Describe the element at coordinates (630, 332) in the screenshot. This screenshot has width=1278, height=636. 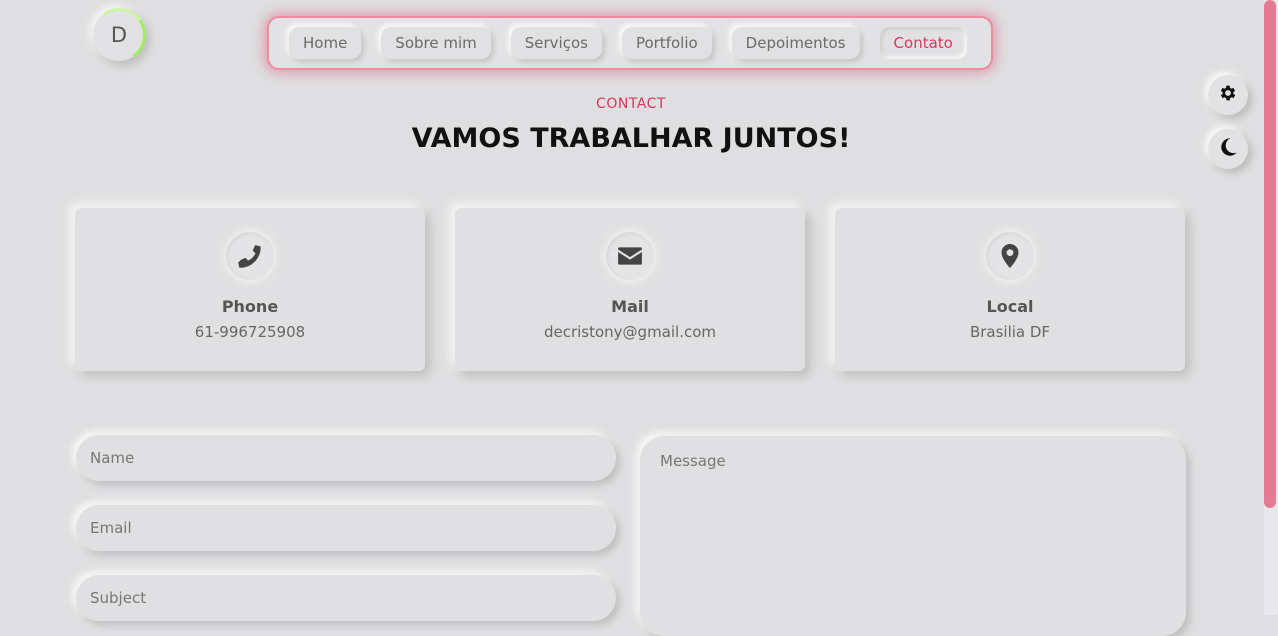
I see `card-value: decristony@gmail.com` at that location.